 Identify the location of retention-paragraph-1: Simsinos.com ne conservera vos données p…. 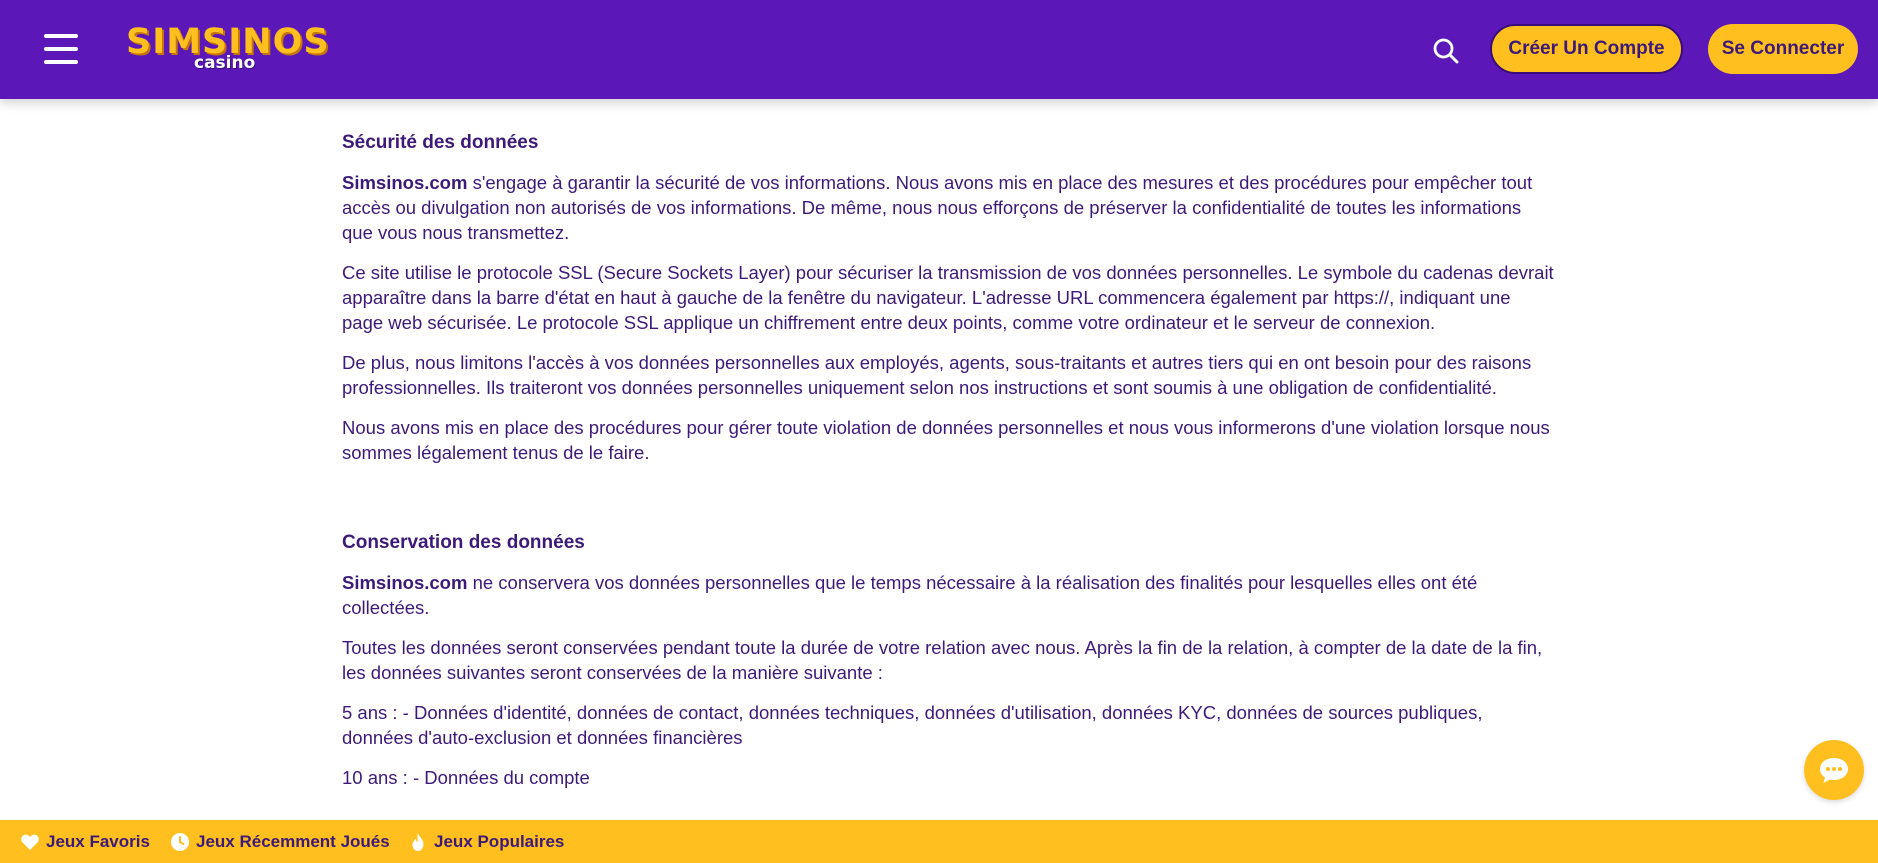
(948, 595).